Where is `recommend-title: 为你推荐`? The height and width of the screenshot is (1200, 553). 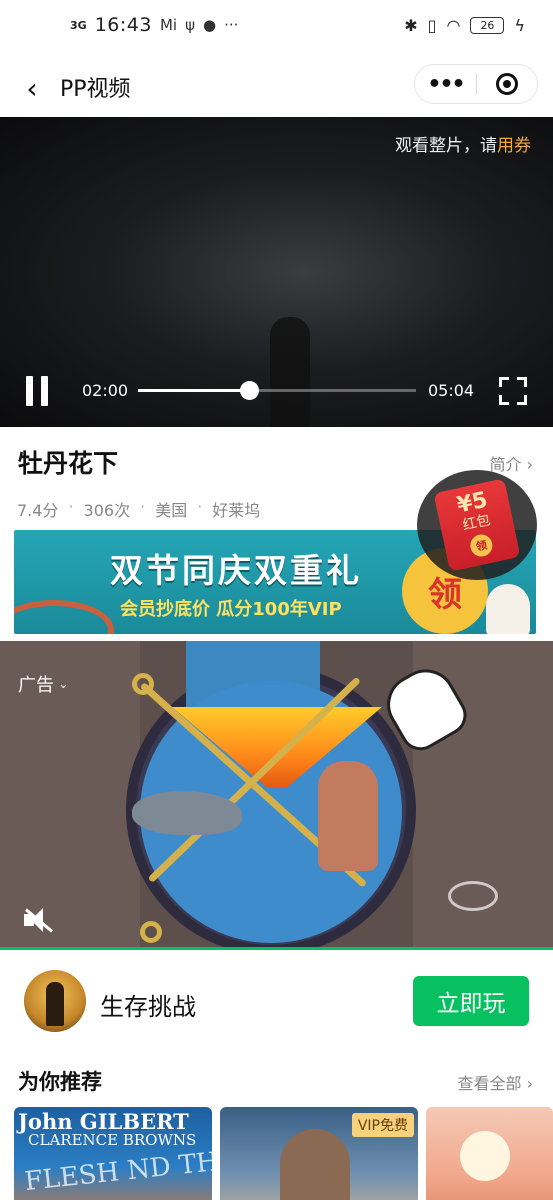
recommend-title: 为你推荐 is located at coordinates (60, 1082).